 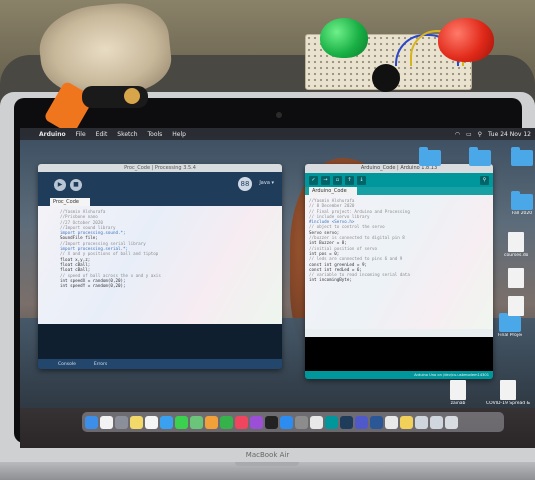 What do you see at coordinates (325, 180) in the screenshot?
I see `upload-button: →` at bounding box center [325, 180].